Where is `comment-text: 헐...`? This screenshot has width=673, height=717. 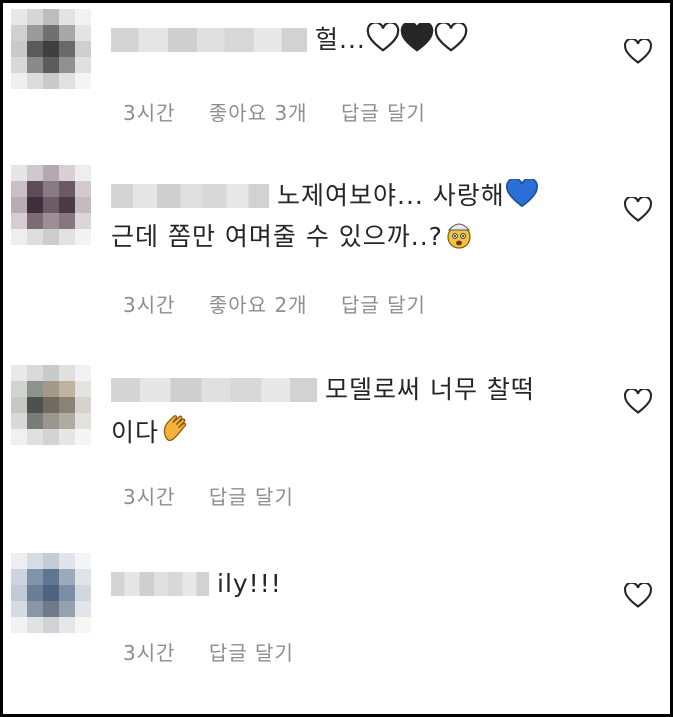
comment-text: 헐... is located at coordinates (355, 39).